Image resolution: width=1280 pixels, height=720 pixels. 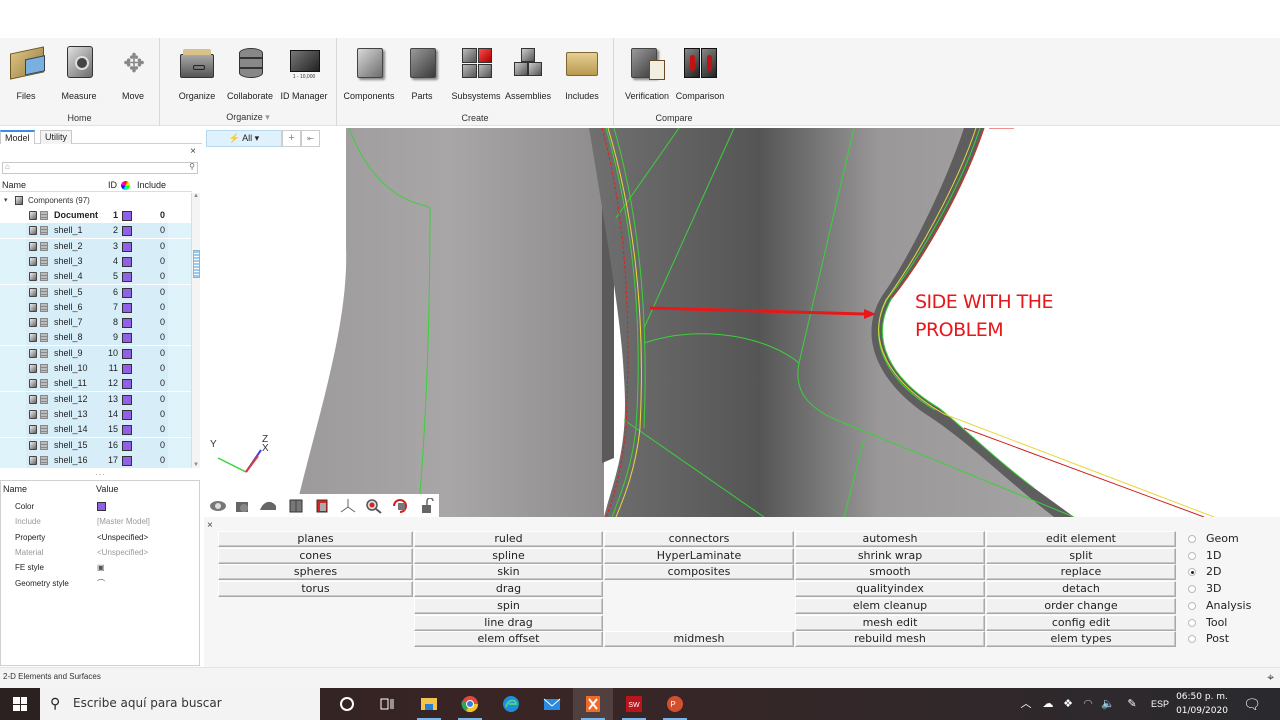 I want to click on panel-button-planes: planes, so click(x=315, y=539).